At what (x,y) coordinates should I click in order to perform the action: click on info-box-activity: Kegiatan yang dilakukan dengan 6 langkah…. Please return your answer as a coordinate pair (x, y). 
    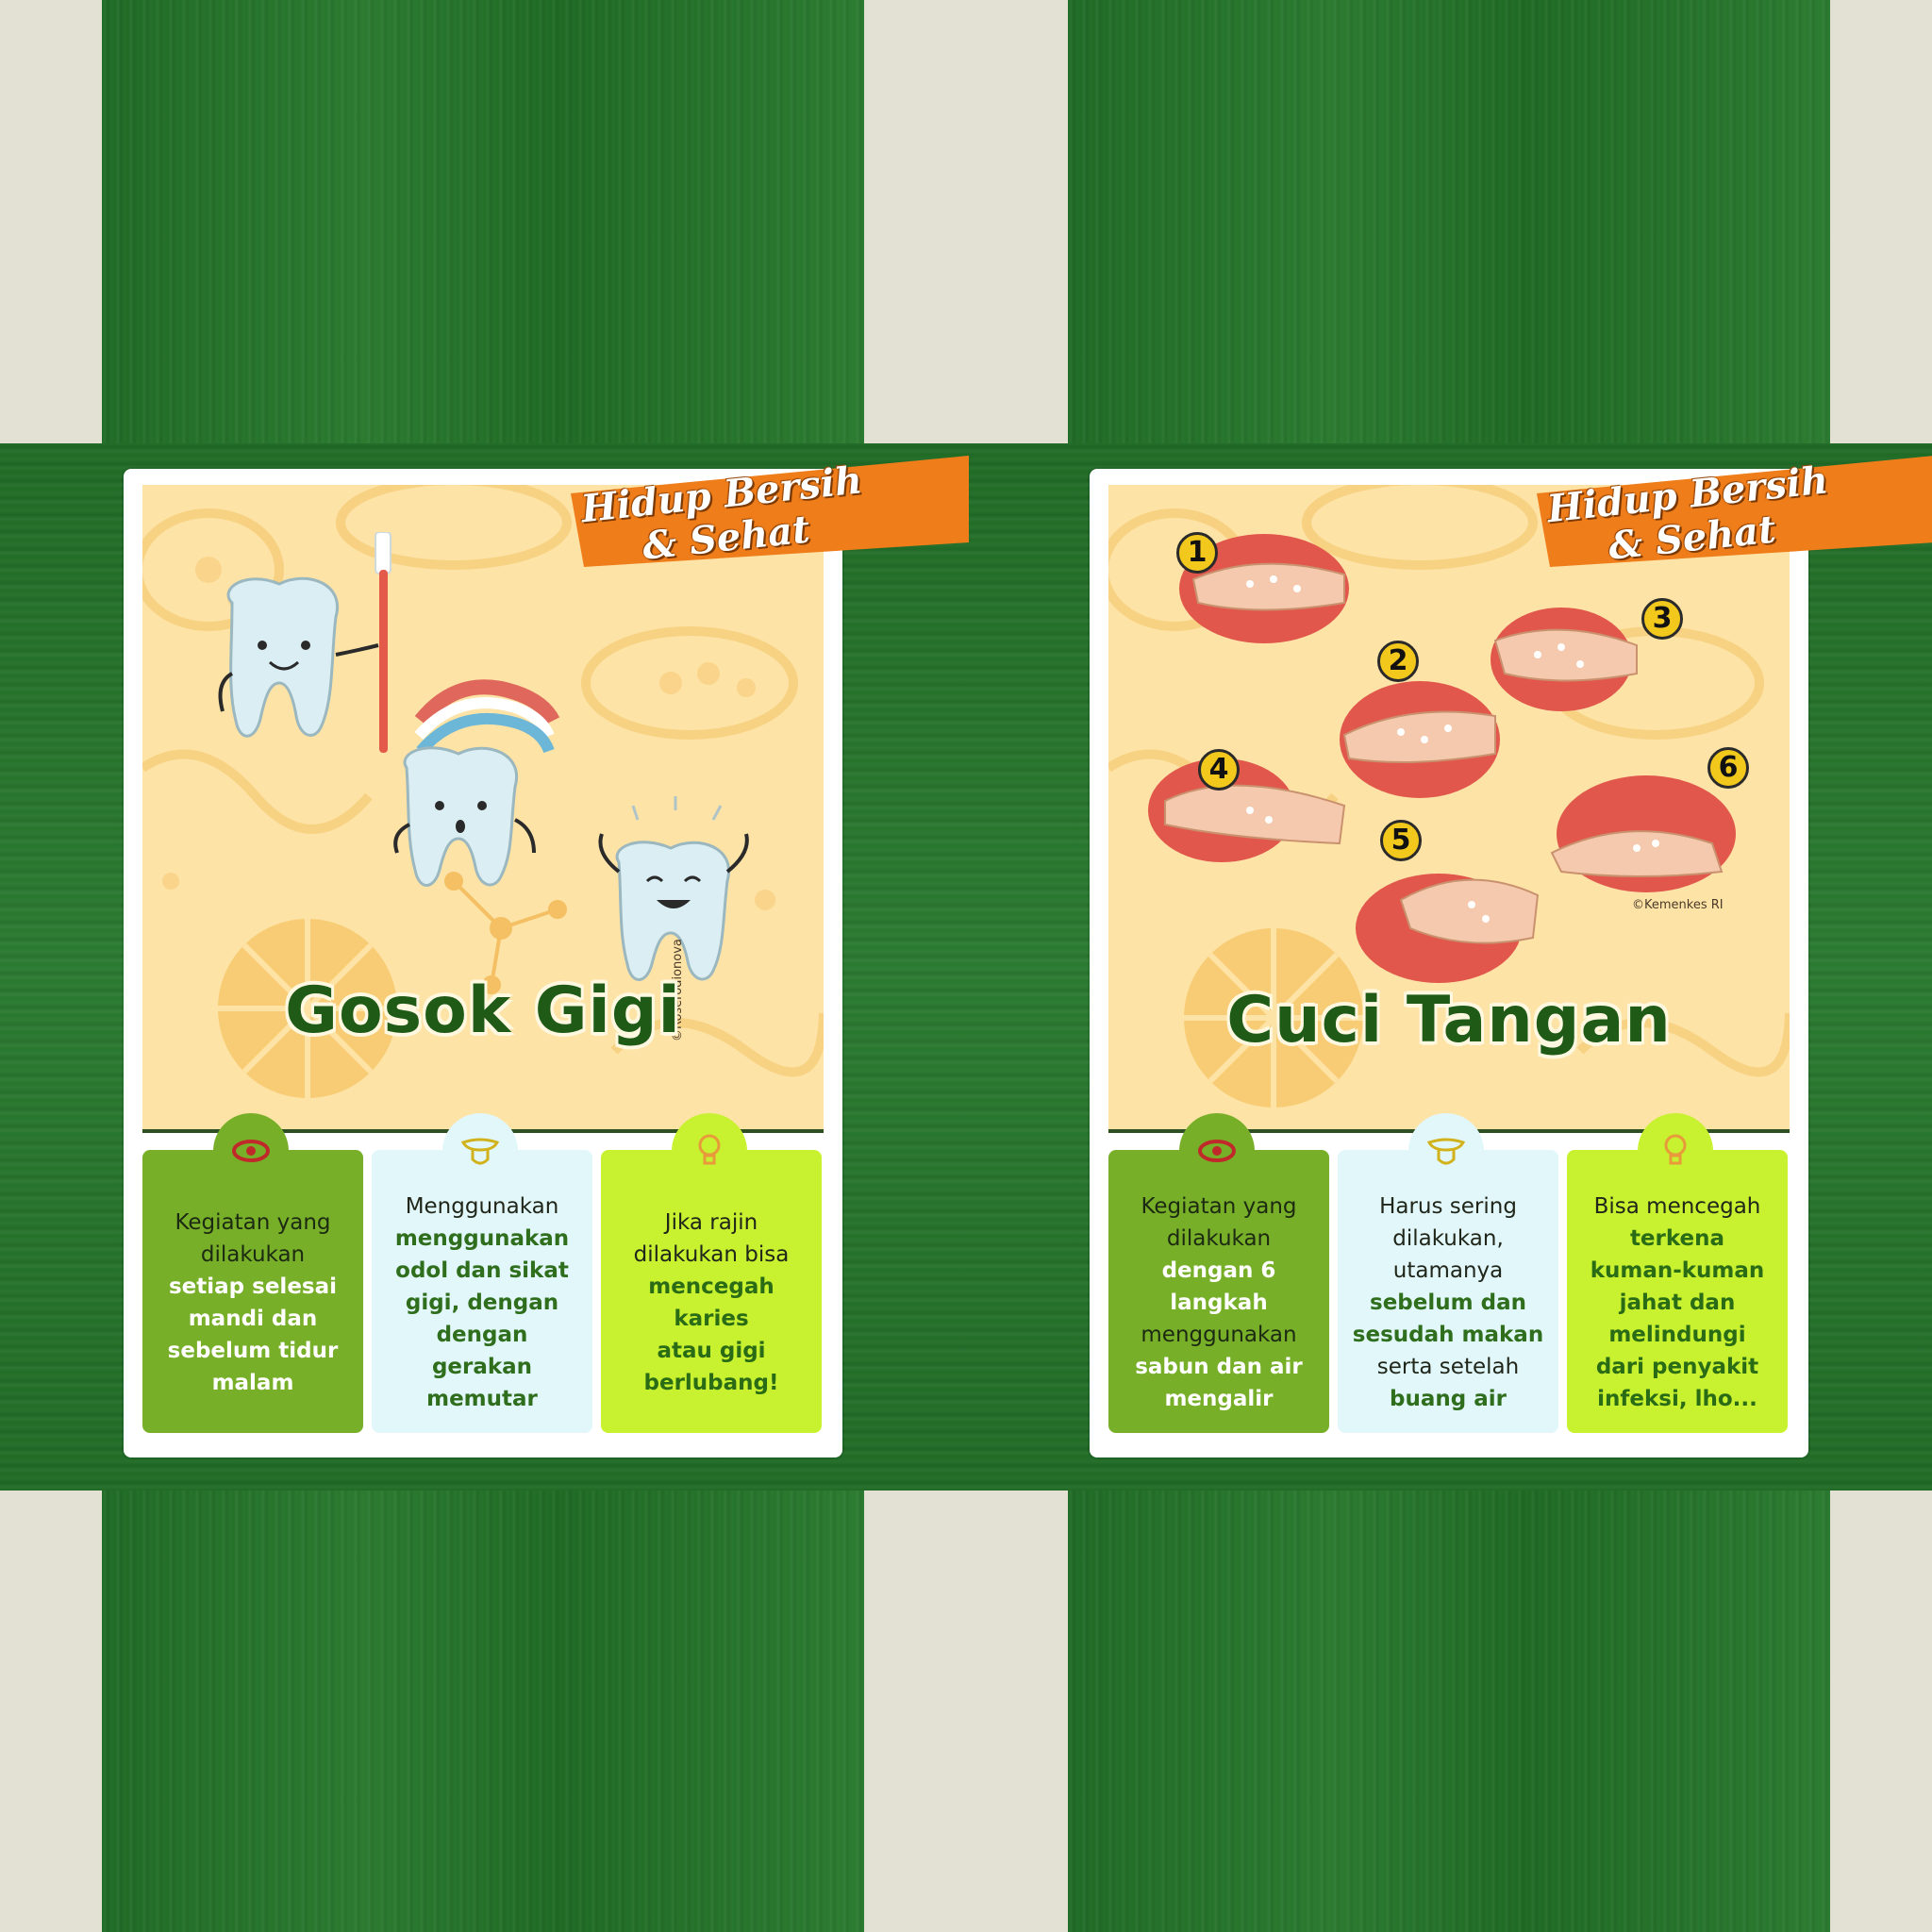
    Looking at the image, I should click on (1218, 1292).